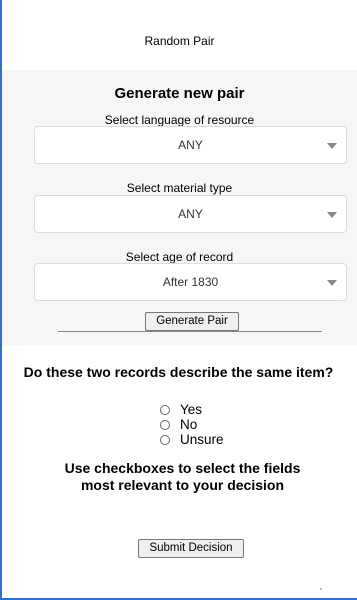 The image size is (357, 600). What do you see at coordinates (192, 321) in the screenshot?
I see `generate-pair-button: Generate Pair` at bounding box center [192, 321].